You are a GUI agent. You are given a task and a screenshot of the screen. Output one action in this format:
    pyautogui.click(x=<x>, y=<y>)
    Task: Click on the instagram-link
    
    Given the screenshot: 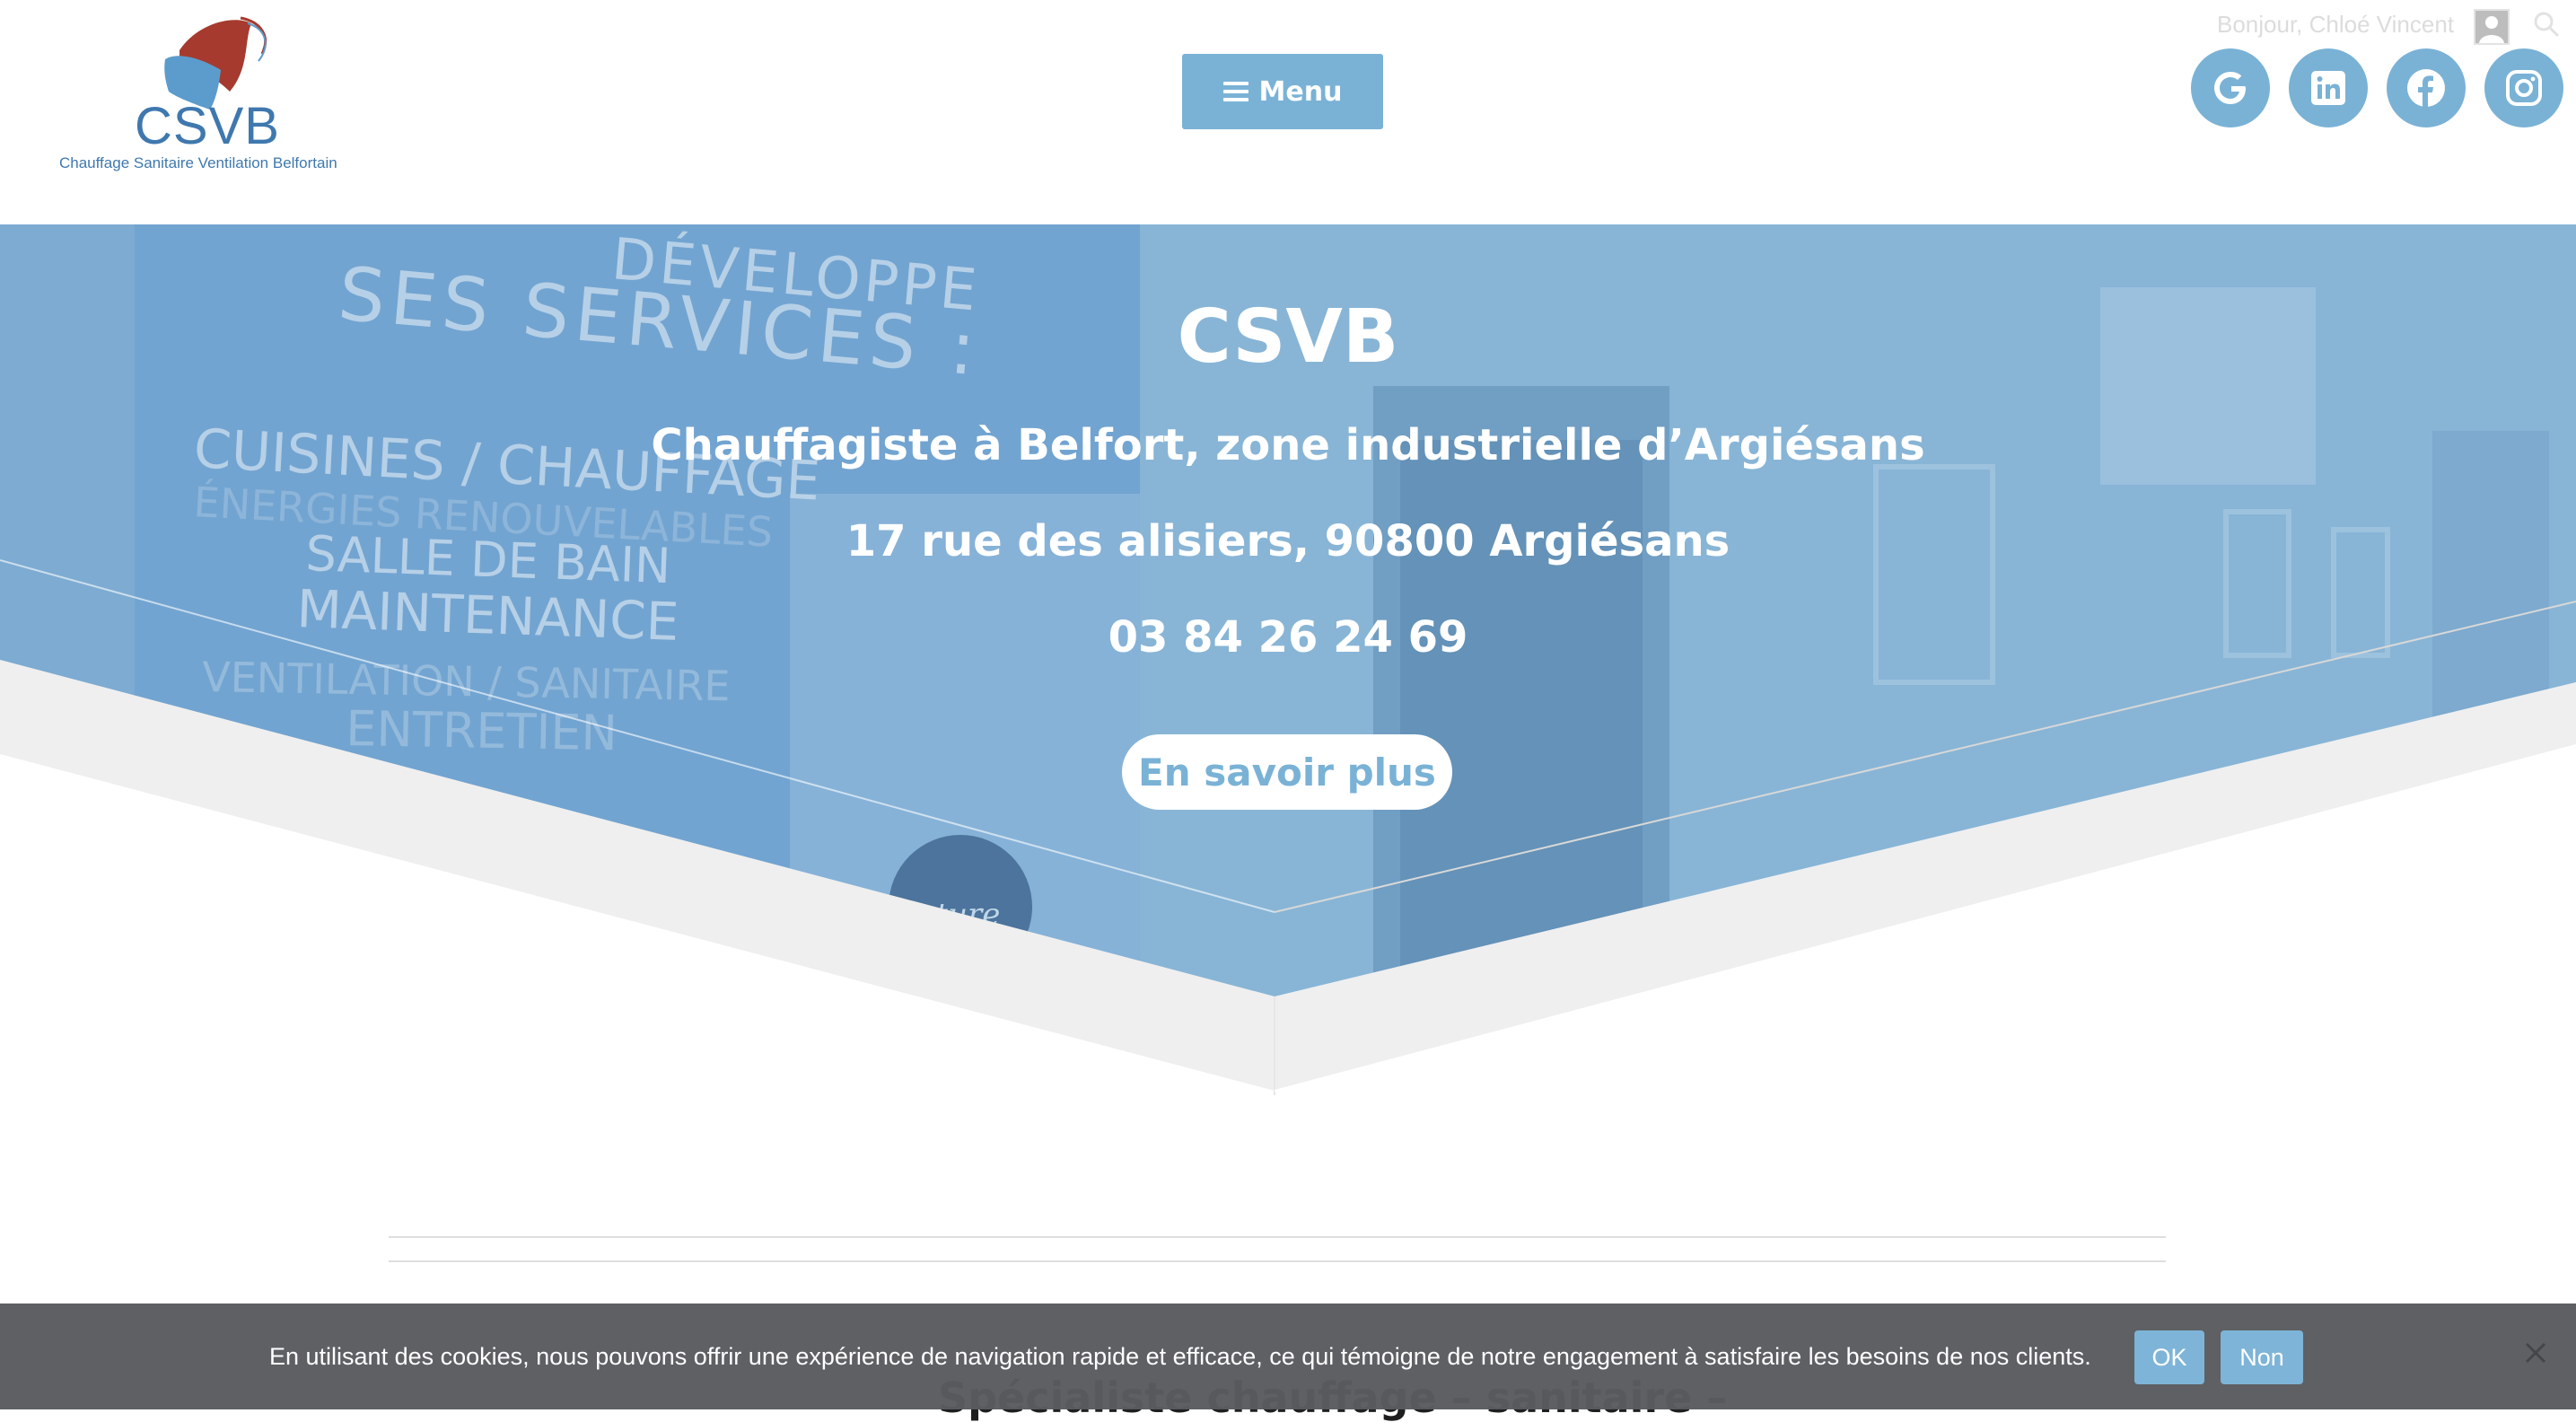 What is the action you would take?
    pyautogui.click(x=2523, y=87)
    